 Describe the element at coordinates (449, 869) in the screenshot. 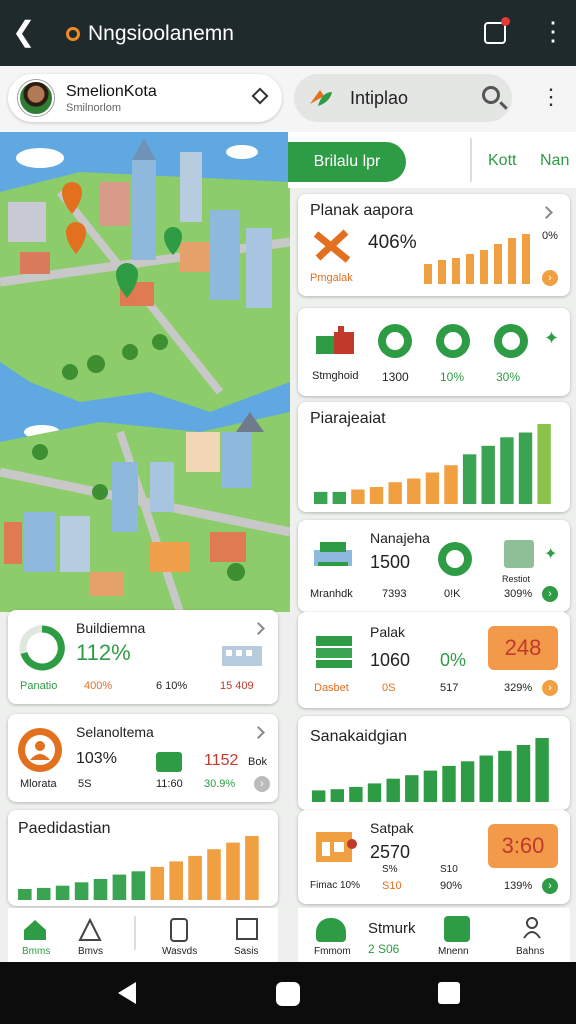

I see `card-sub-2: S10` at that location.